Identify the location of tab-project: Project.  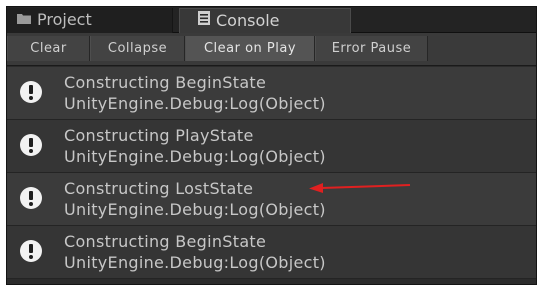
(90, 20).